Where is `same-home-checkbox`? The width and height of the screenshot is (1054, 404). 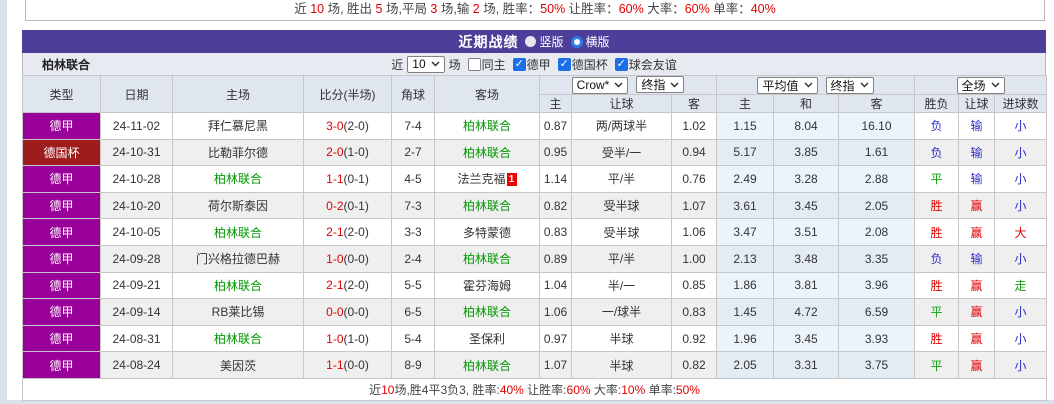 same-home-checkbox is located at coordinates (474, 64).